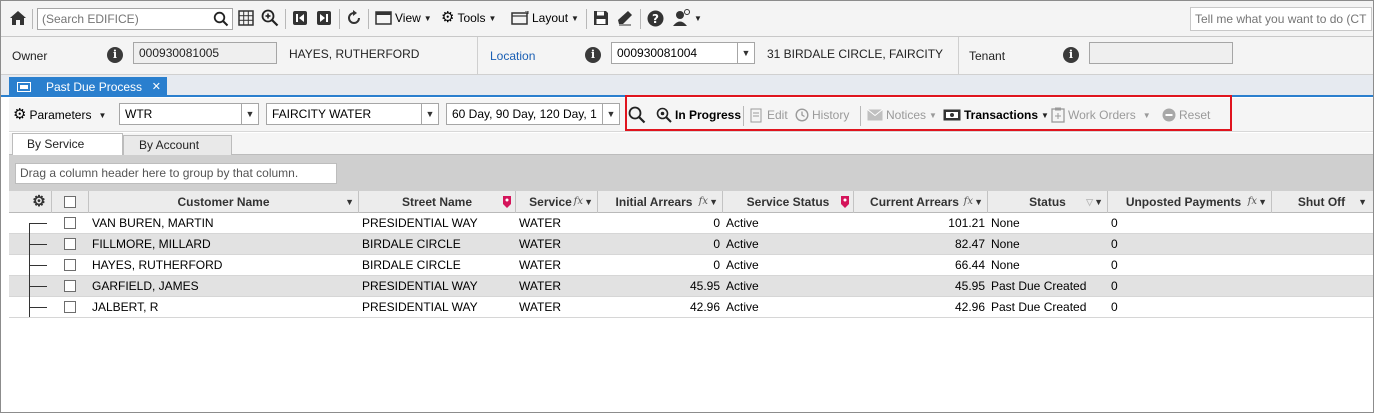  I want to click on sort-icon: ▽, so click(1089, 202).